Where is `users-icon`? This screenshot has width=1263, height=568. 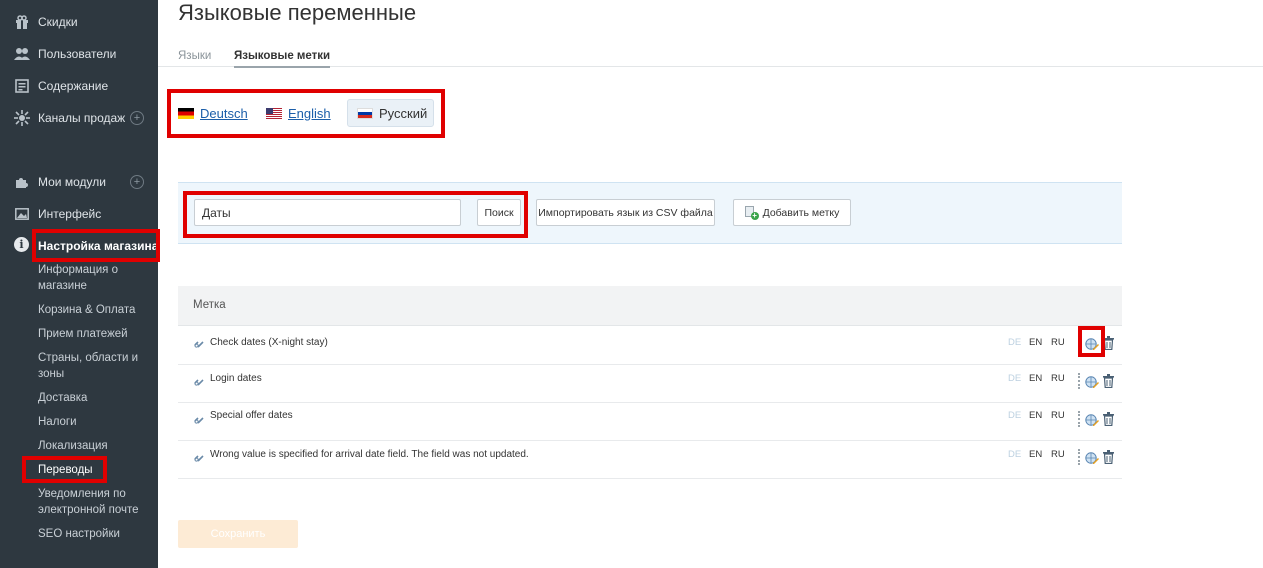 users-icon is located at coordinates (22, 54).